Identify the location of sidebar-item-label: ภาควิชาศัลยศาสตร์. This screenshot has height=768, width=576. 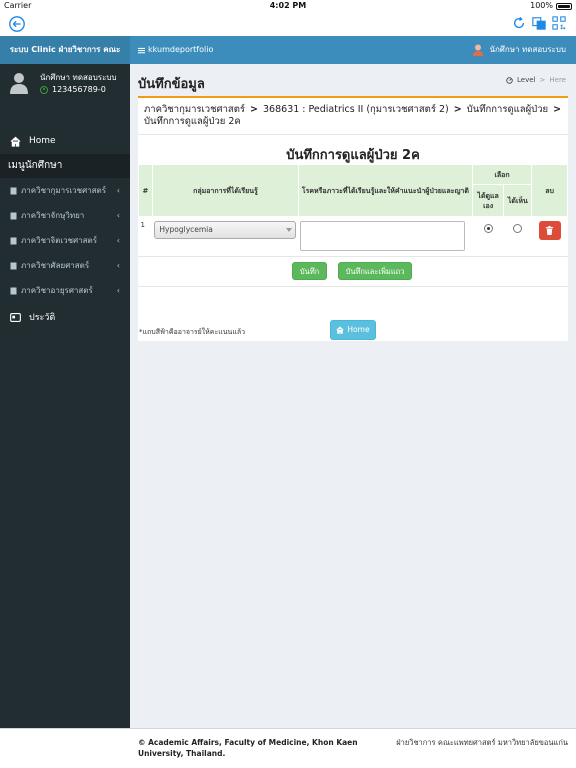
(55, 265).